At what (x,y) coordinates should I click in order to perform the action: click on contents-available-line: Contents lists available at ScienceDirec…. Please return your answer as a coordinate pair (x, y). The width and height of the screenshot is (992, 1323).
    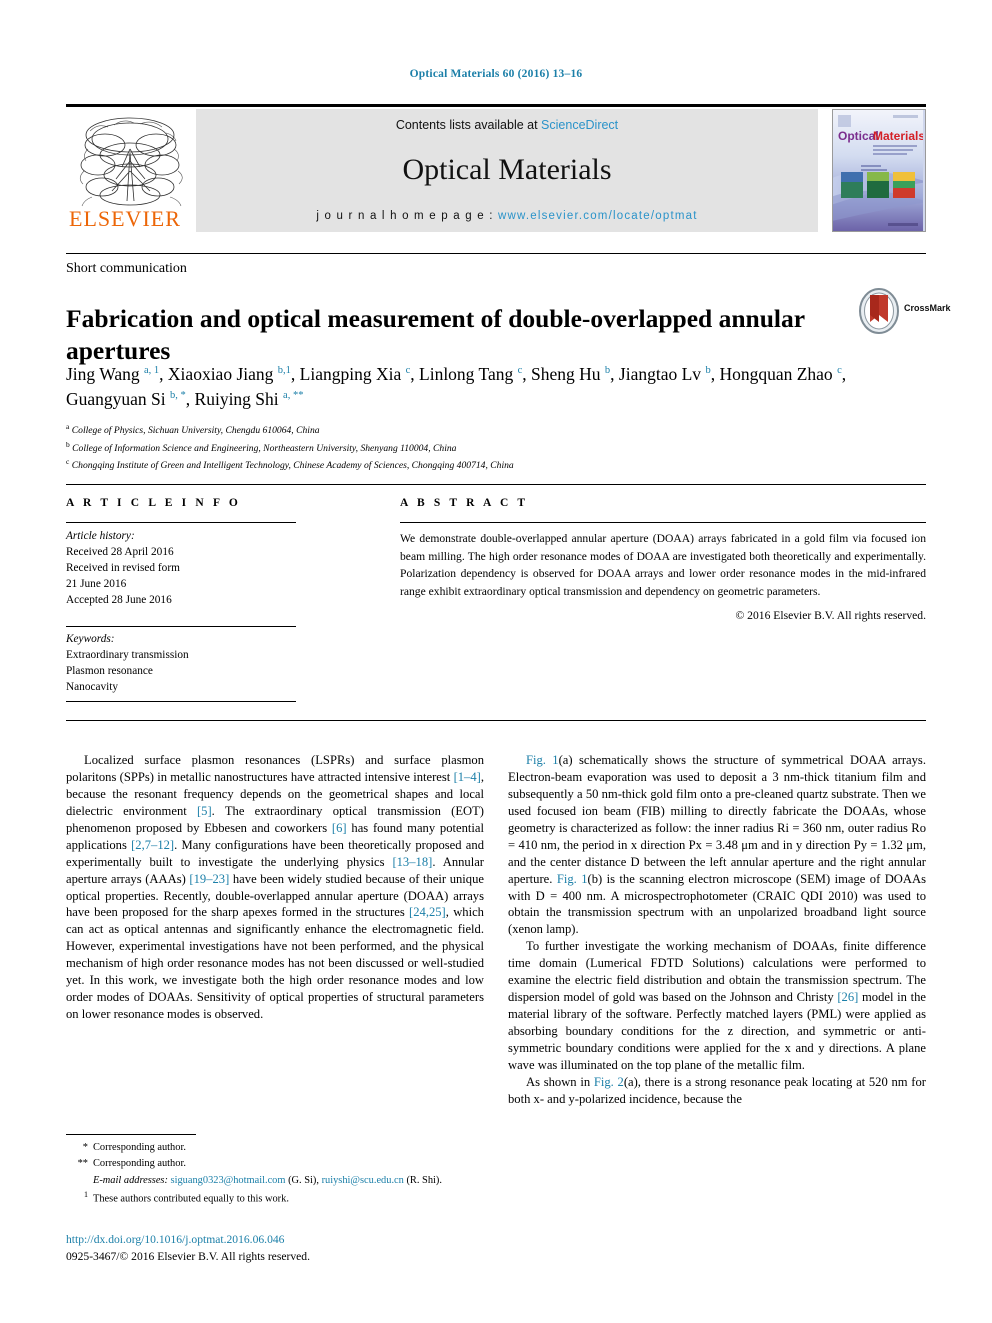
    Looking at the image, I should click on (507, 125).